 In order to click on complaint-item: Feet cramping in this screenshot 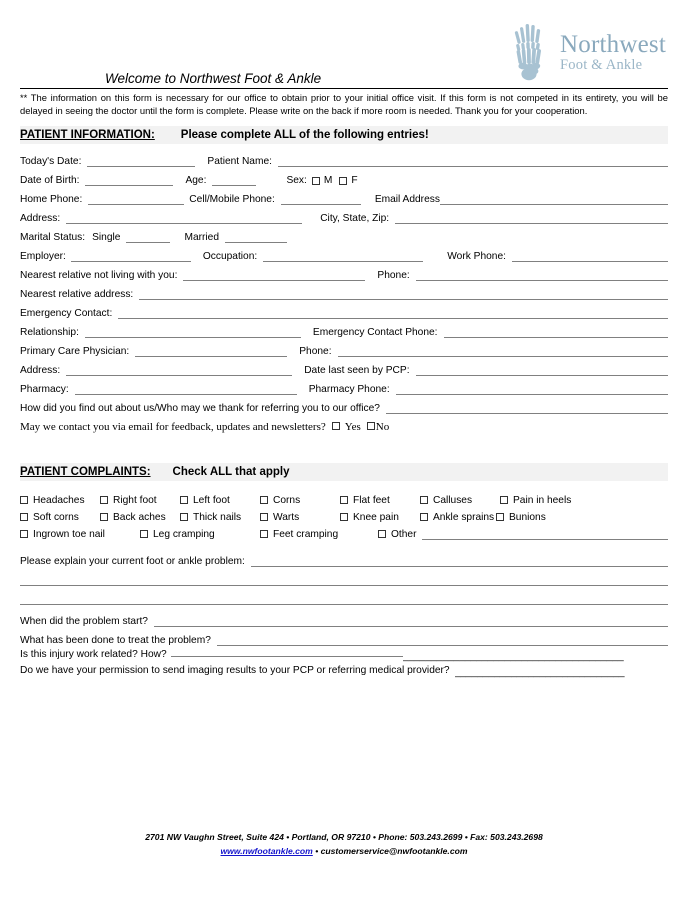, I will do `click(319, 534)`.